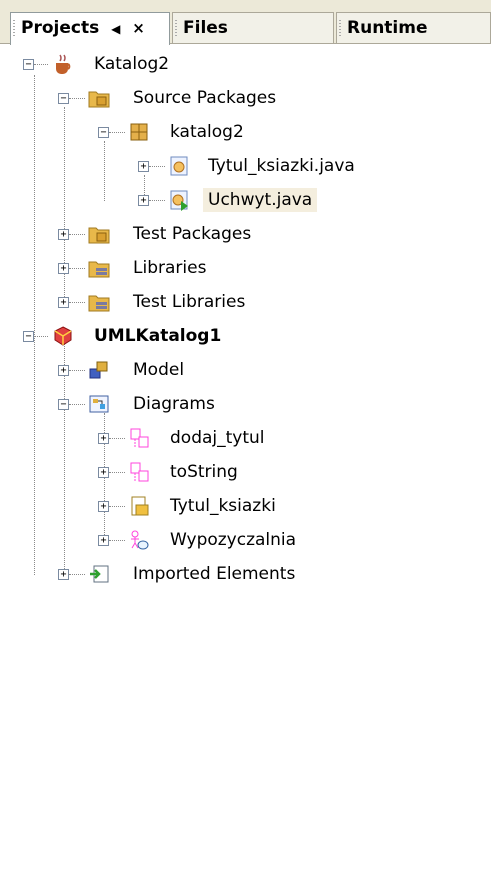  Describe the element at coordinates (115, 29) in the screenshot. I see `minimize-icon: ◀` at that location.